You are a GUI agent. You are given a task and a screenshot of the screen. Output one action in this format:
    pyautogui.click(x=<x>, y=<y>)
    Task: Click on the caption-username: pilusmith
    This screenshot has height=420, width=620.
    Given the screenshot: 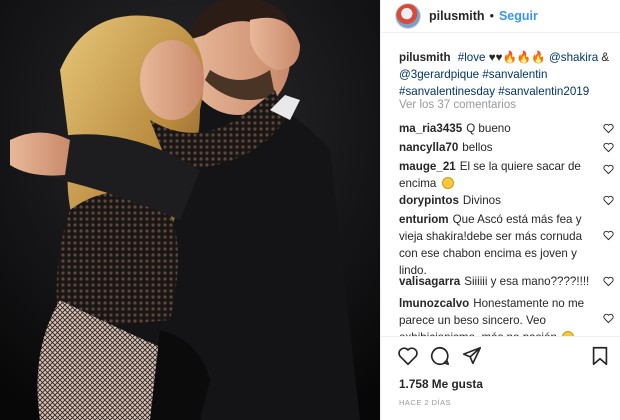 What is the action you would take?
    pyautogui.click(x=425, y=57)
    